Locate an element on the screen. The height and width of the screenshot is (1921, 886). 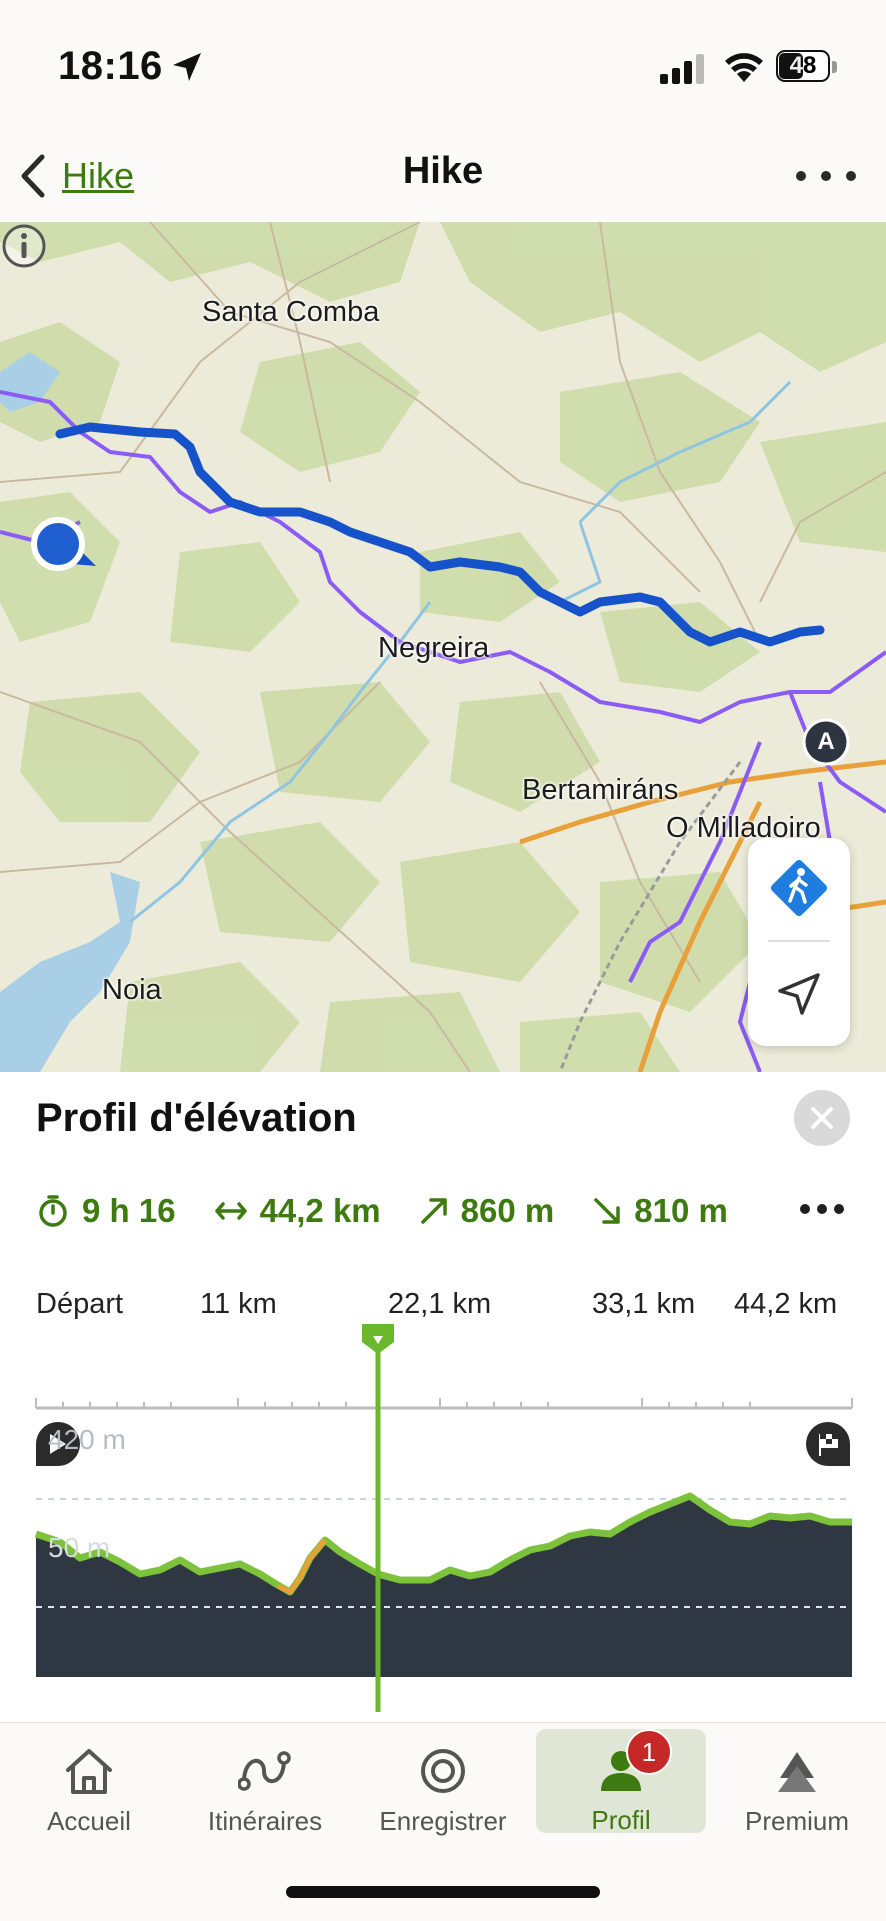
tab-profil: 1 Profil is located at coordinates (621, 1782).